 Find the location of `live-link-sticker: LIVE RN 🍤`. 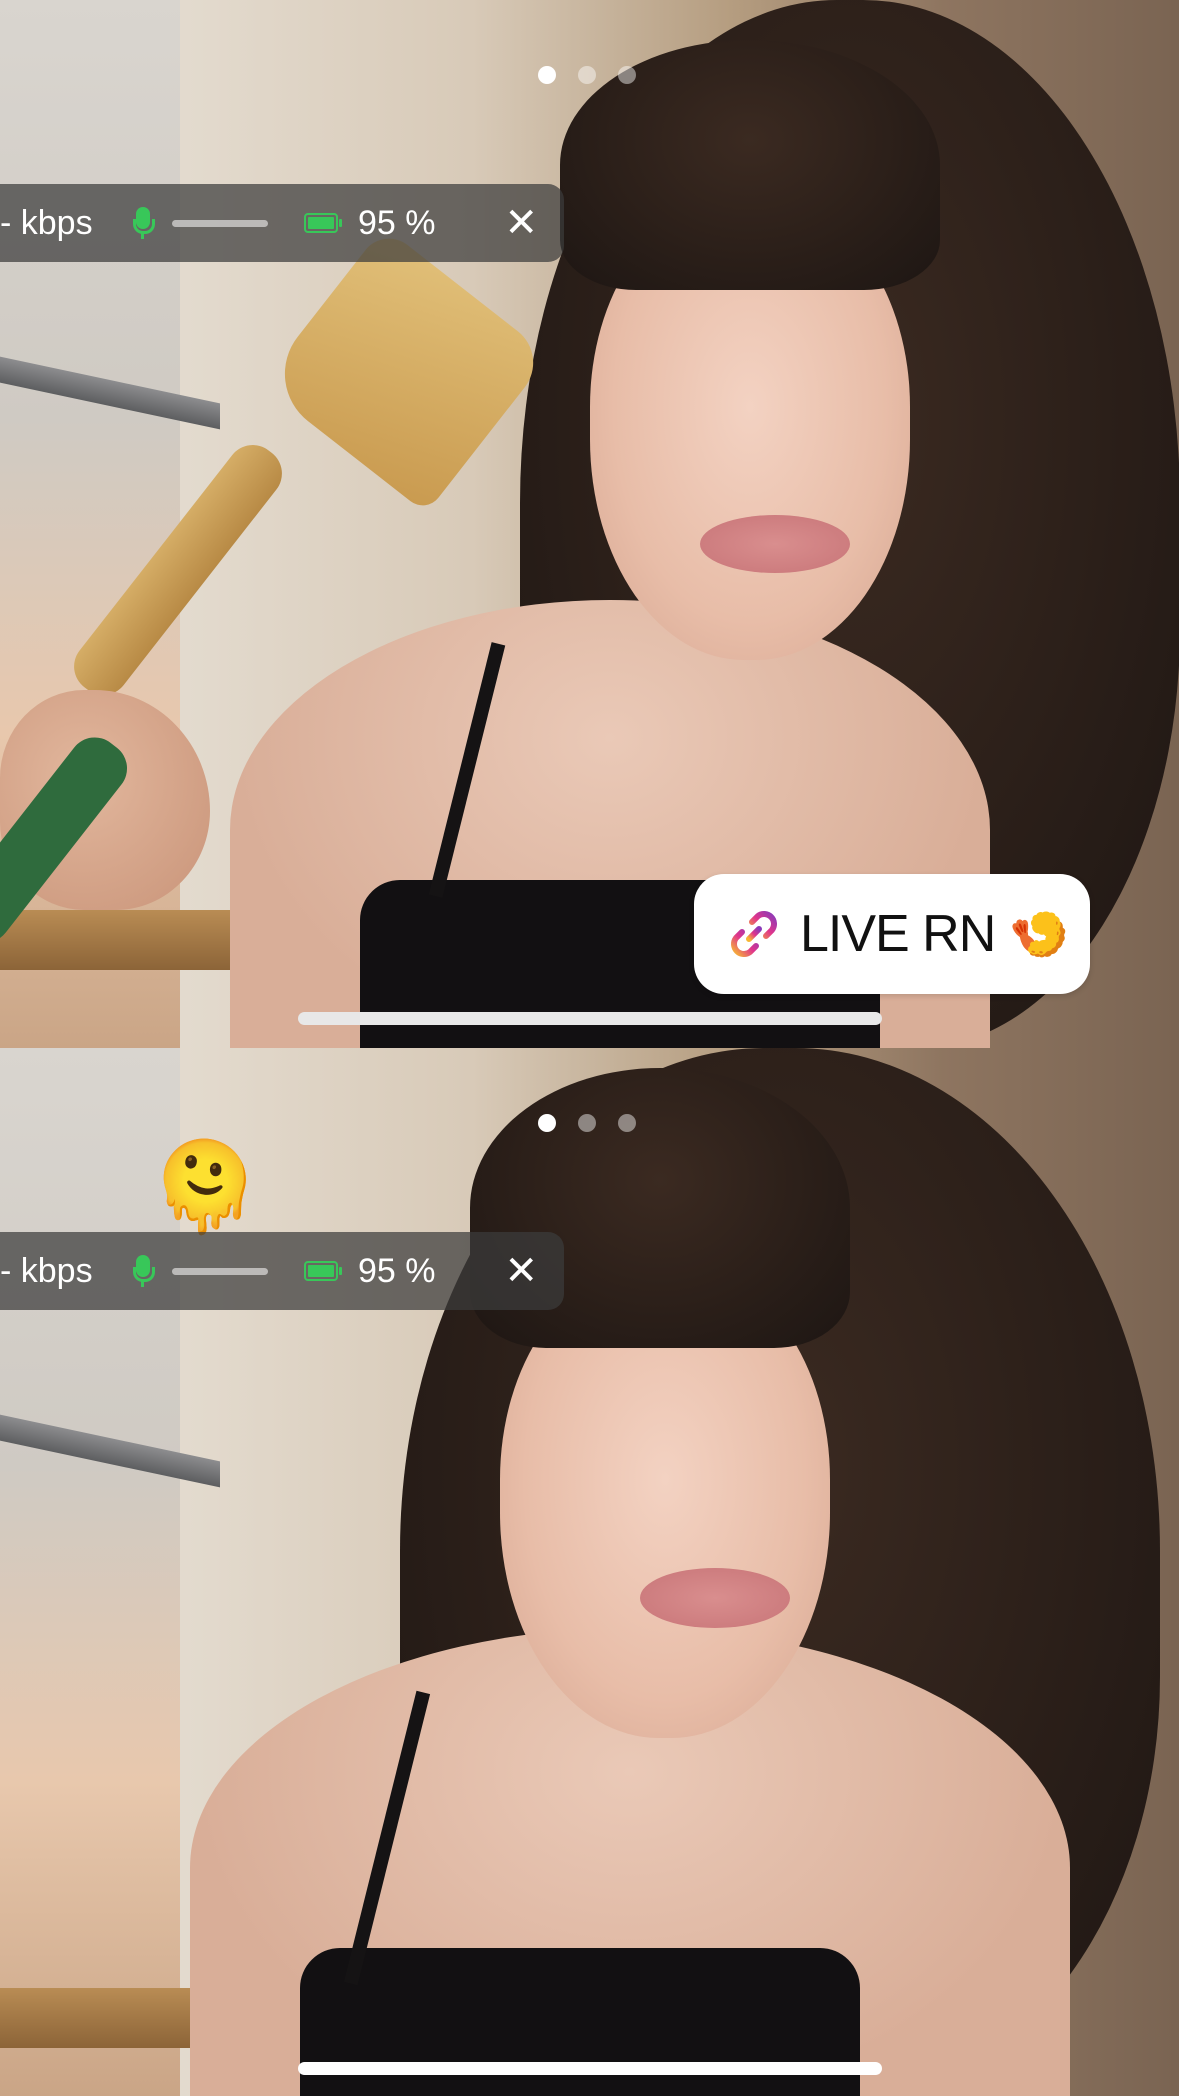

live-link-sticker: LIVE RN 🍤 is located at coordinates (892, 934).